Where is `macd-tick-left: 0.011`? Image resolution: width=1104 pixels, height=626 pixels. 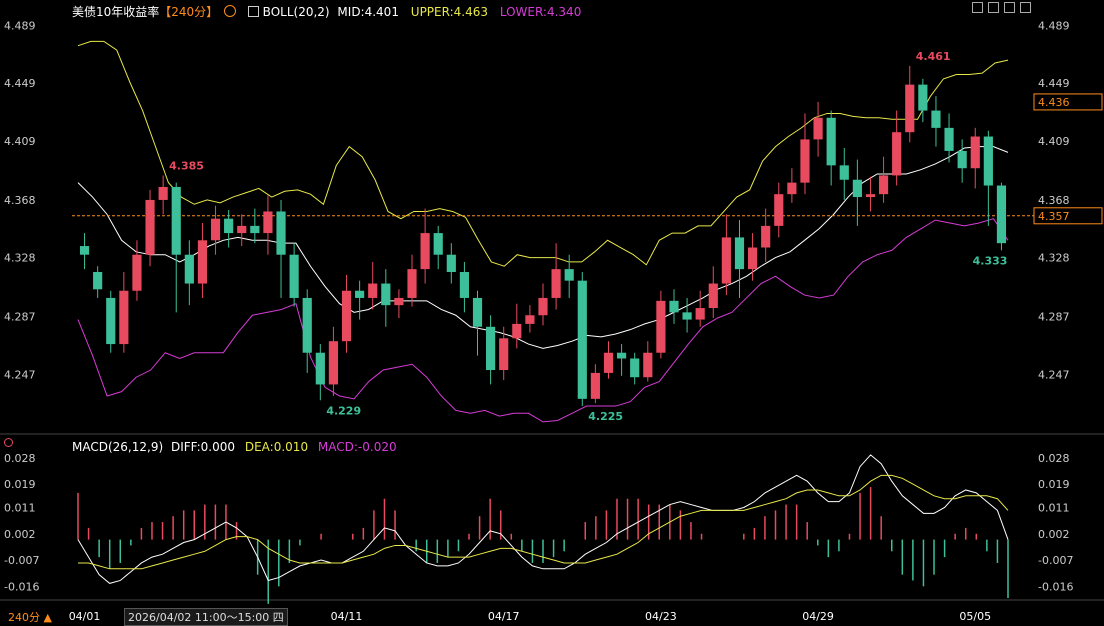
macd-tick-left: 0.011 is located at coordinates (20, 507).